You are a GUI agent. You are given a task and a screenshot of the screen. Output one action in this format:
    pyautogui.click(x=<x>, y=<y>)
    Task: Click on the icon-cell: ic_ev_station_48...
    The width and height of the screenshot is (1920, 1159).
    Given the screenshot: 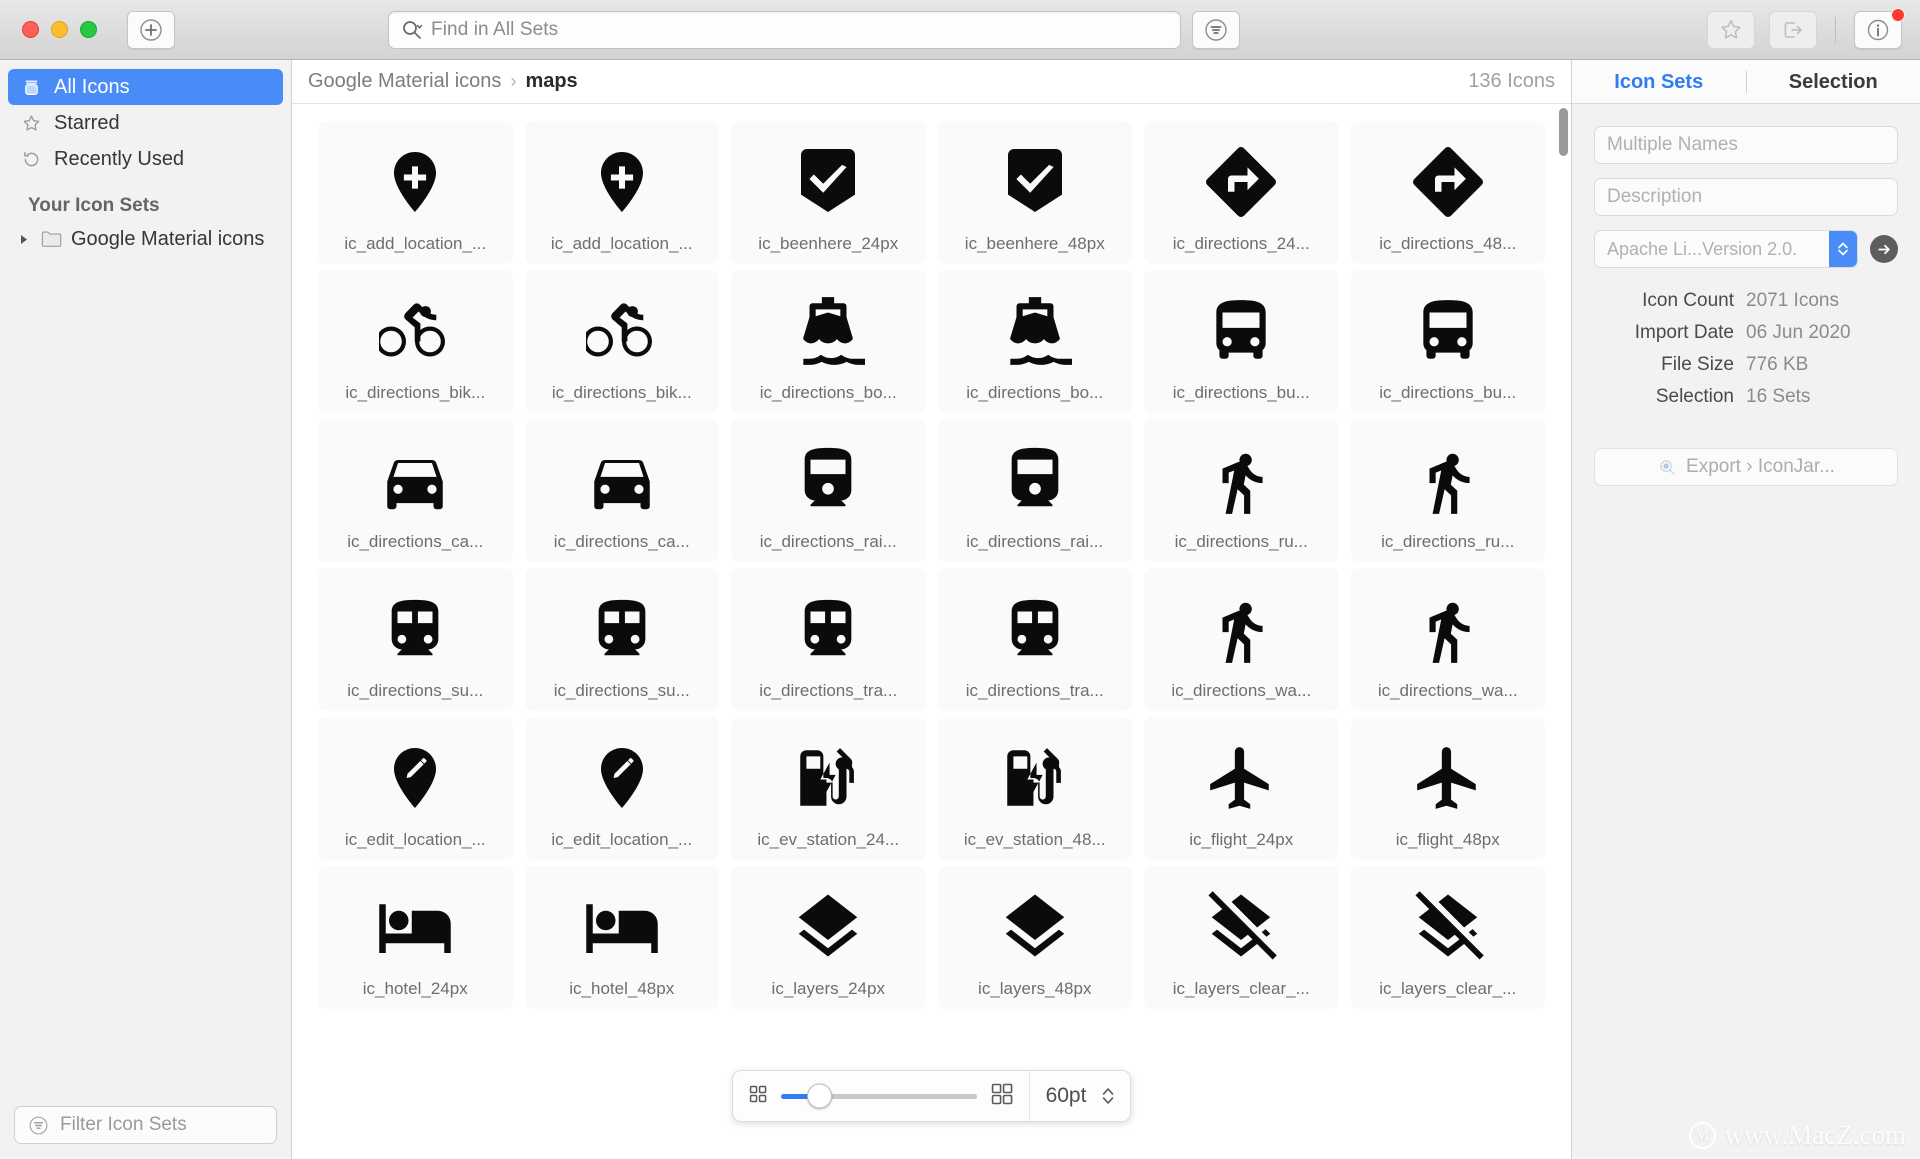 What is the action you would take?
    pyautogui.click(x=1034, y=788)
    